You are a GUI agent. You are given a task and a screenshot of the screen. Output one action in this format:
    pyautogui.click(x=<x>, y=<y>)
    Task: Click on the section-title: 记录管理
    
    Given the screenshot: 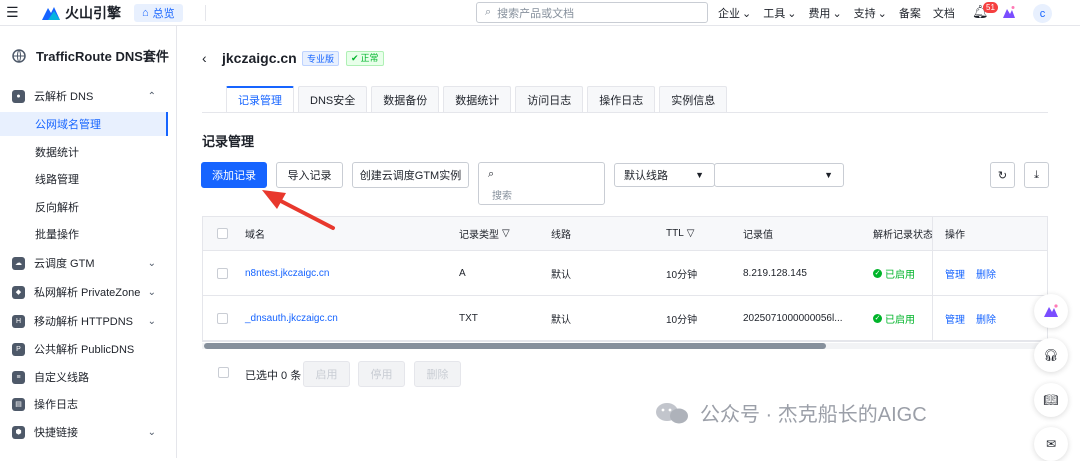 What is the action you would take?
    pyautogui.click(x=228, y=141)
    